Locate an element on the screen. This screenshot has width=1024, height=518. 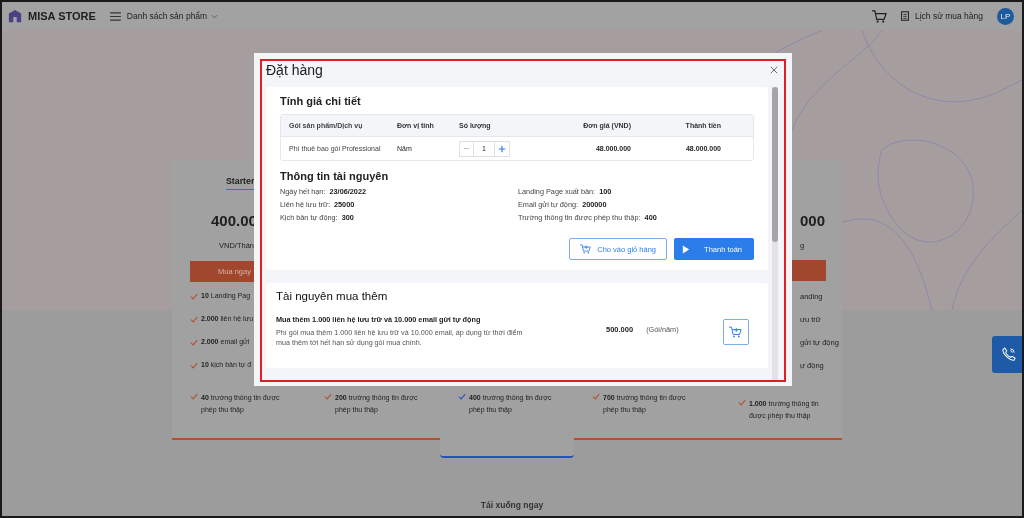
dialog-title: Đặt hàng is located at coordinates (294, 70).